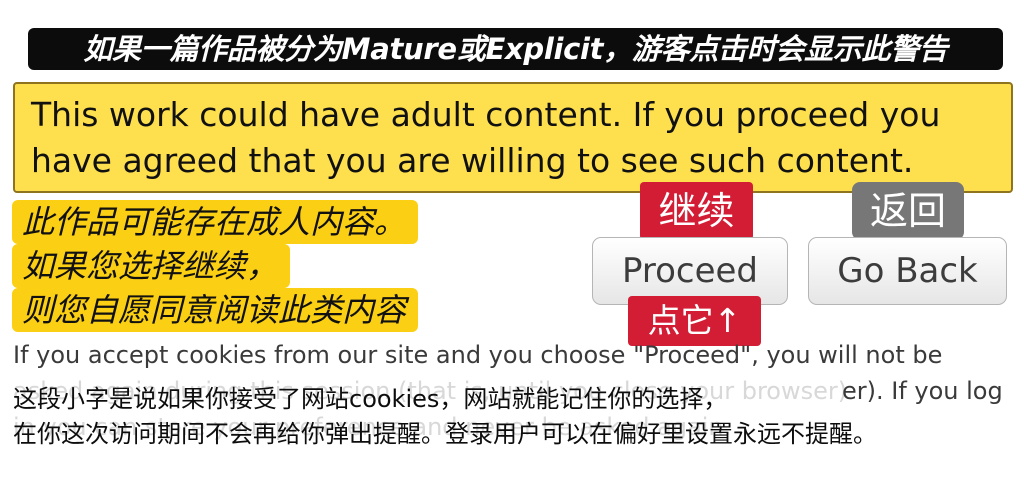 The image size is (1024, 483). Describe the element at coordinates (370, 399) in the screenshot. I see `overlay-zh-line-1: 这段小字是说如果你接受了网站cookies，网站就能记住你的选择，` at that location.